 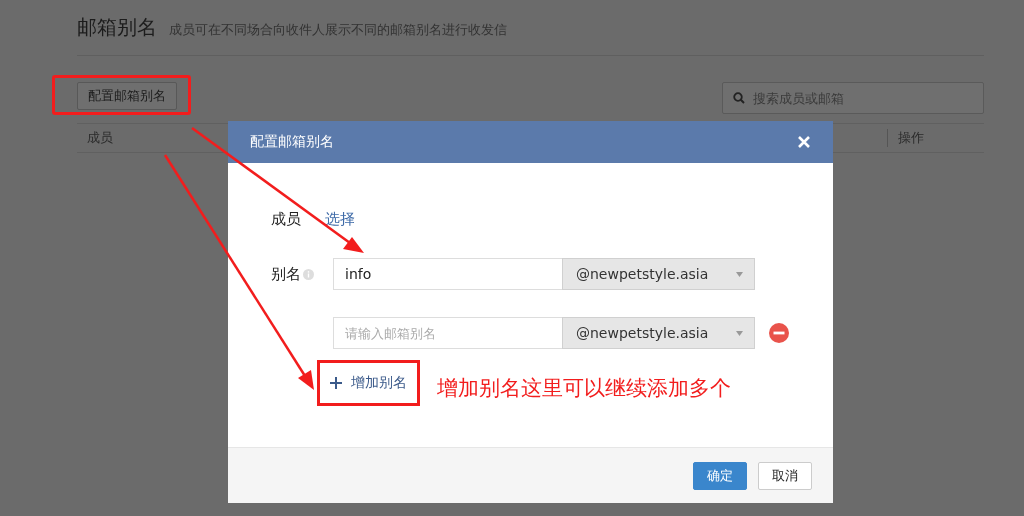 What do you see at coordinates (336, 383) in the screenshot?
I see `plus-icon` at bounding box center [336, 383].